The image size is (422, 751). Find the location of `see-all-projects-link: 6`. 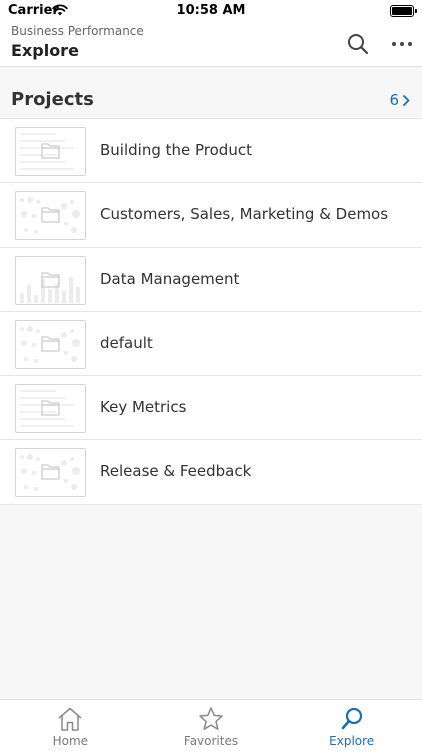

see-all-projects-link: 6 is located at coordinates (399, 100).